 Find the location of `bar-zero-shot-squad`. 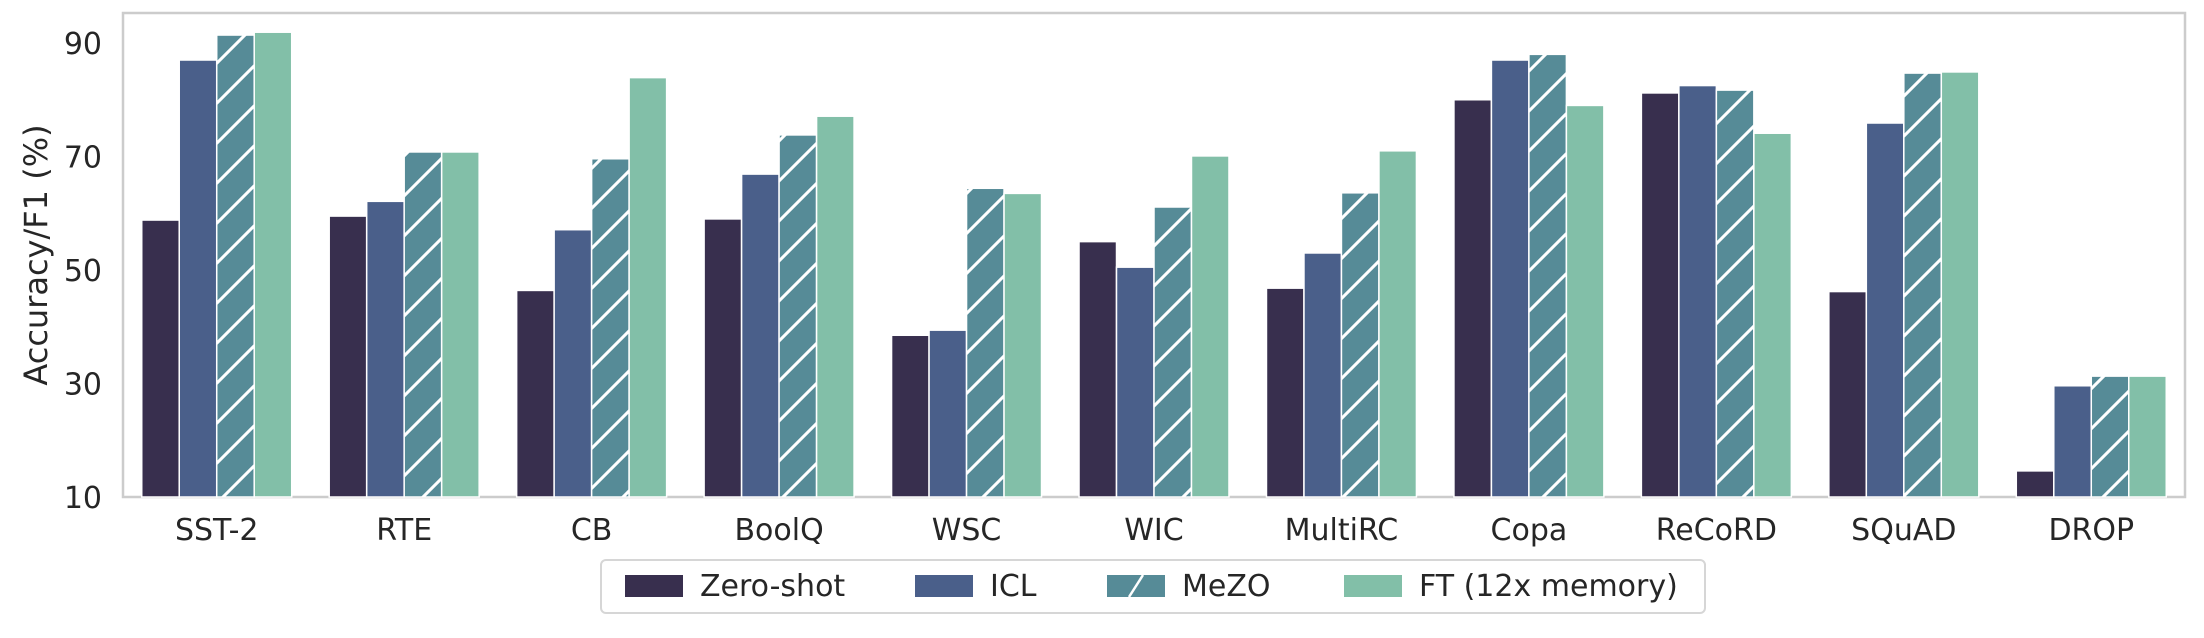

bar-zero-shot-squad is located at coordinates (1848, 394).